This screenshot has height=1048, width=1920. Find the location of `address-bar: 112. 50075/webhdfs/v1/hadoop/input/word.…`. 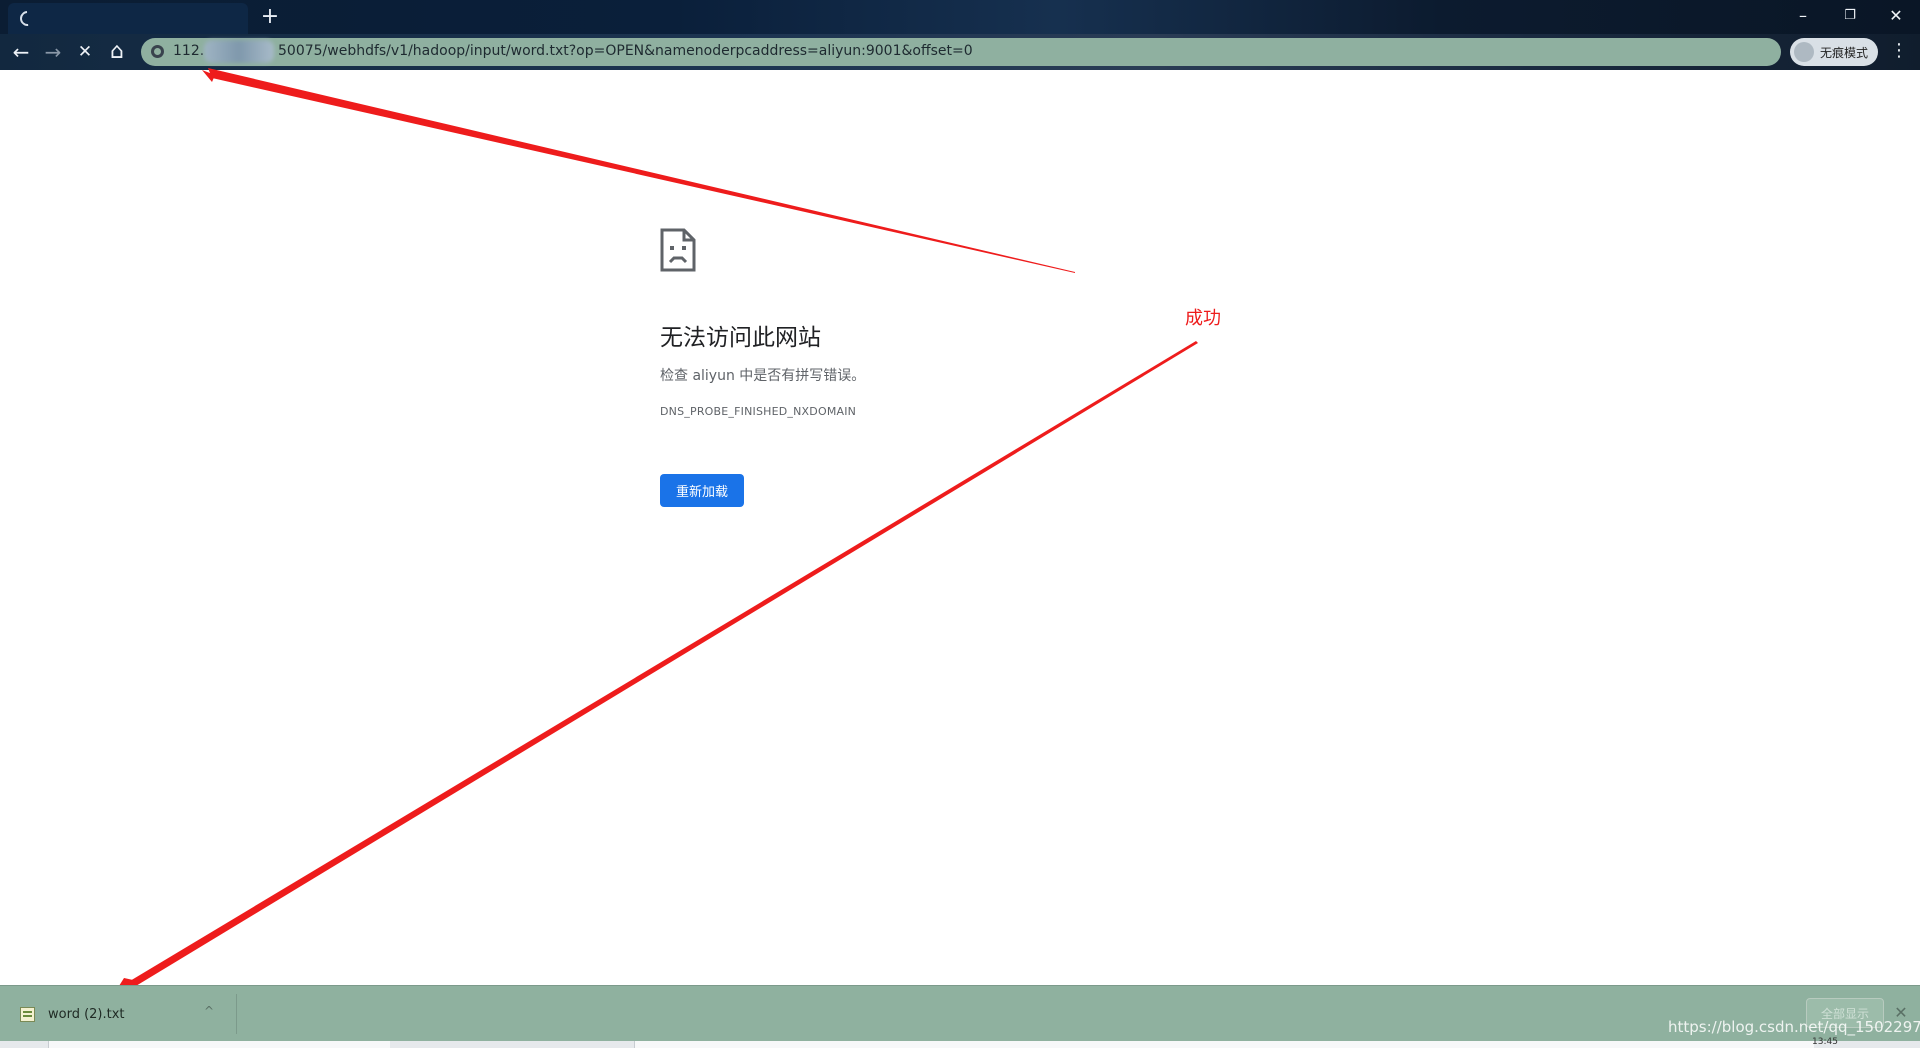

address-bar: 112. 50075/webhdfs/v1/hadoop/input/word.… is located at coordinates (961, 52).